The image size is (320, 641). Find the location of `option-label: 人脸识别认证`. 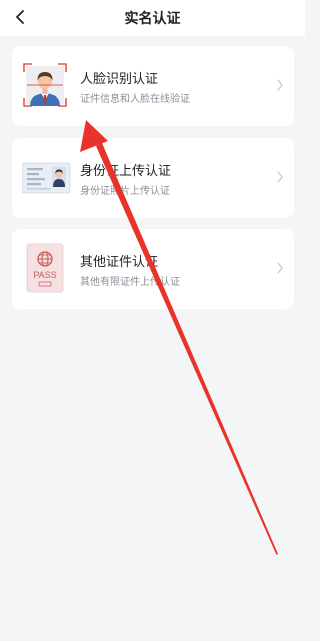

option-label: 人脸识别认证 is located at coordinates (119, 79).